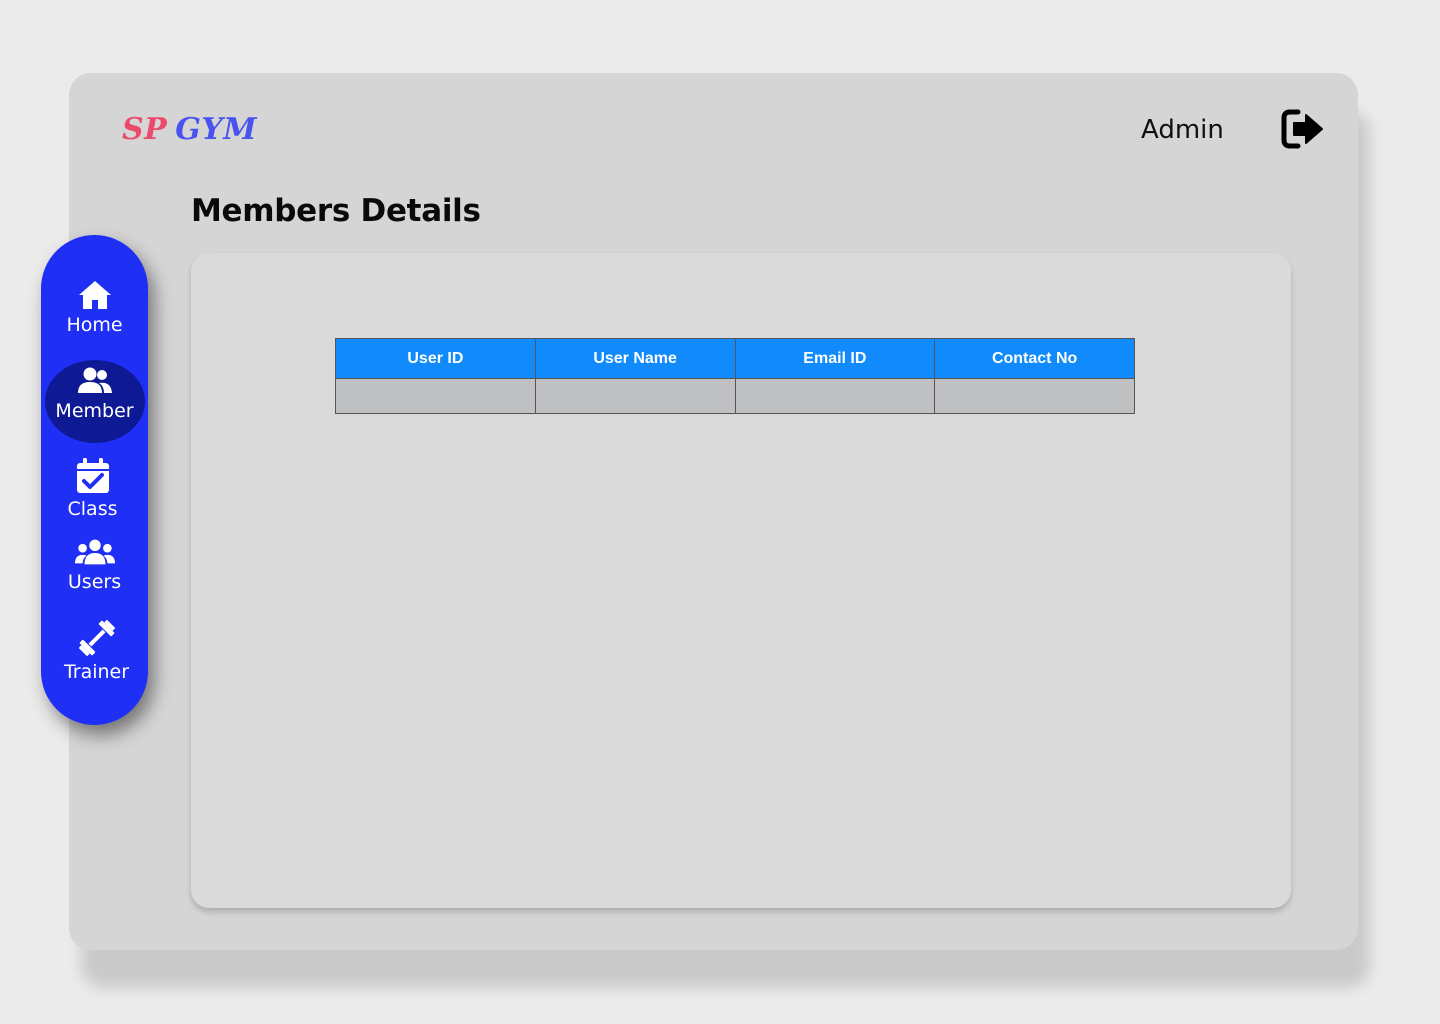  I want to click on member-icon, so click(95, 381).